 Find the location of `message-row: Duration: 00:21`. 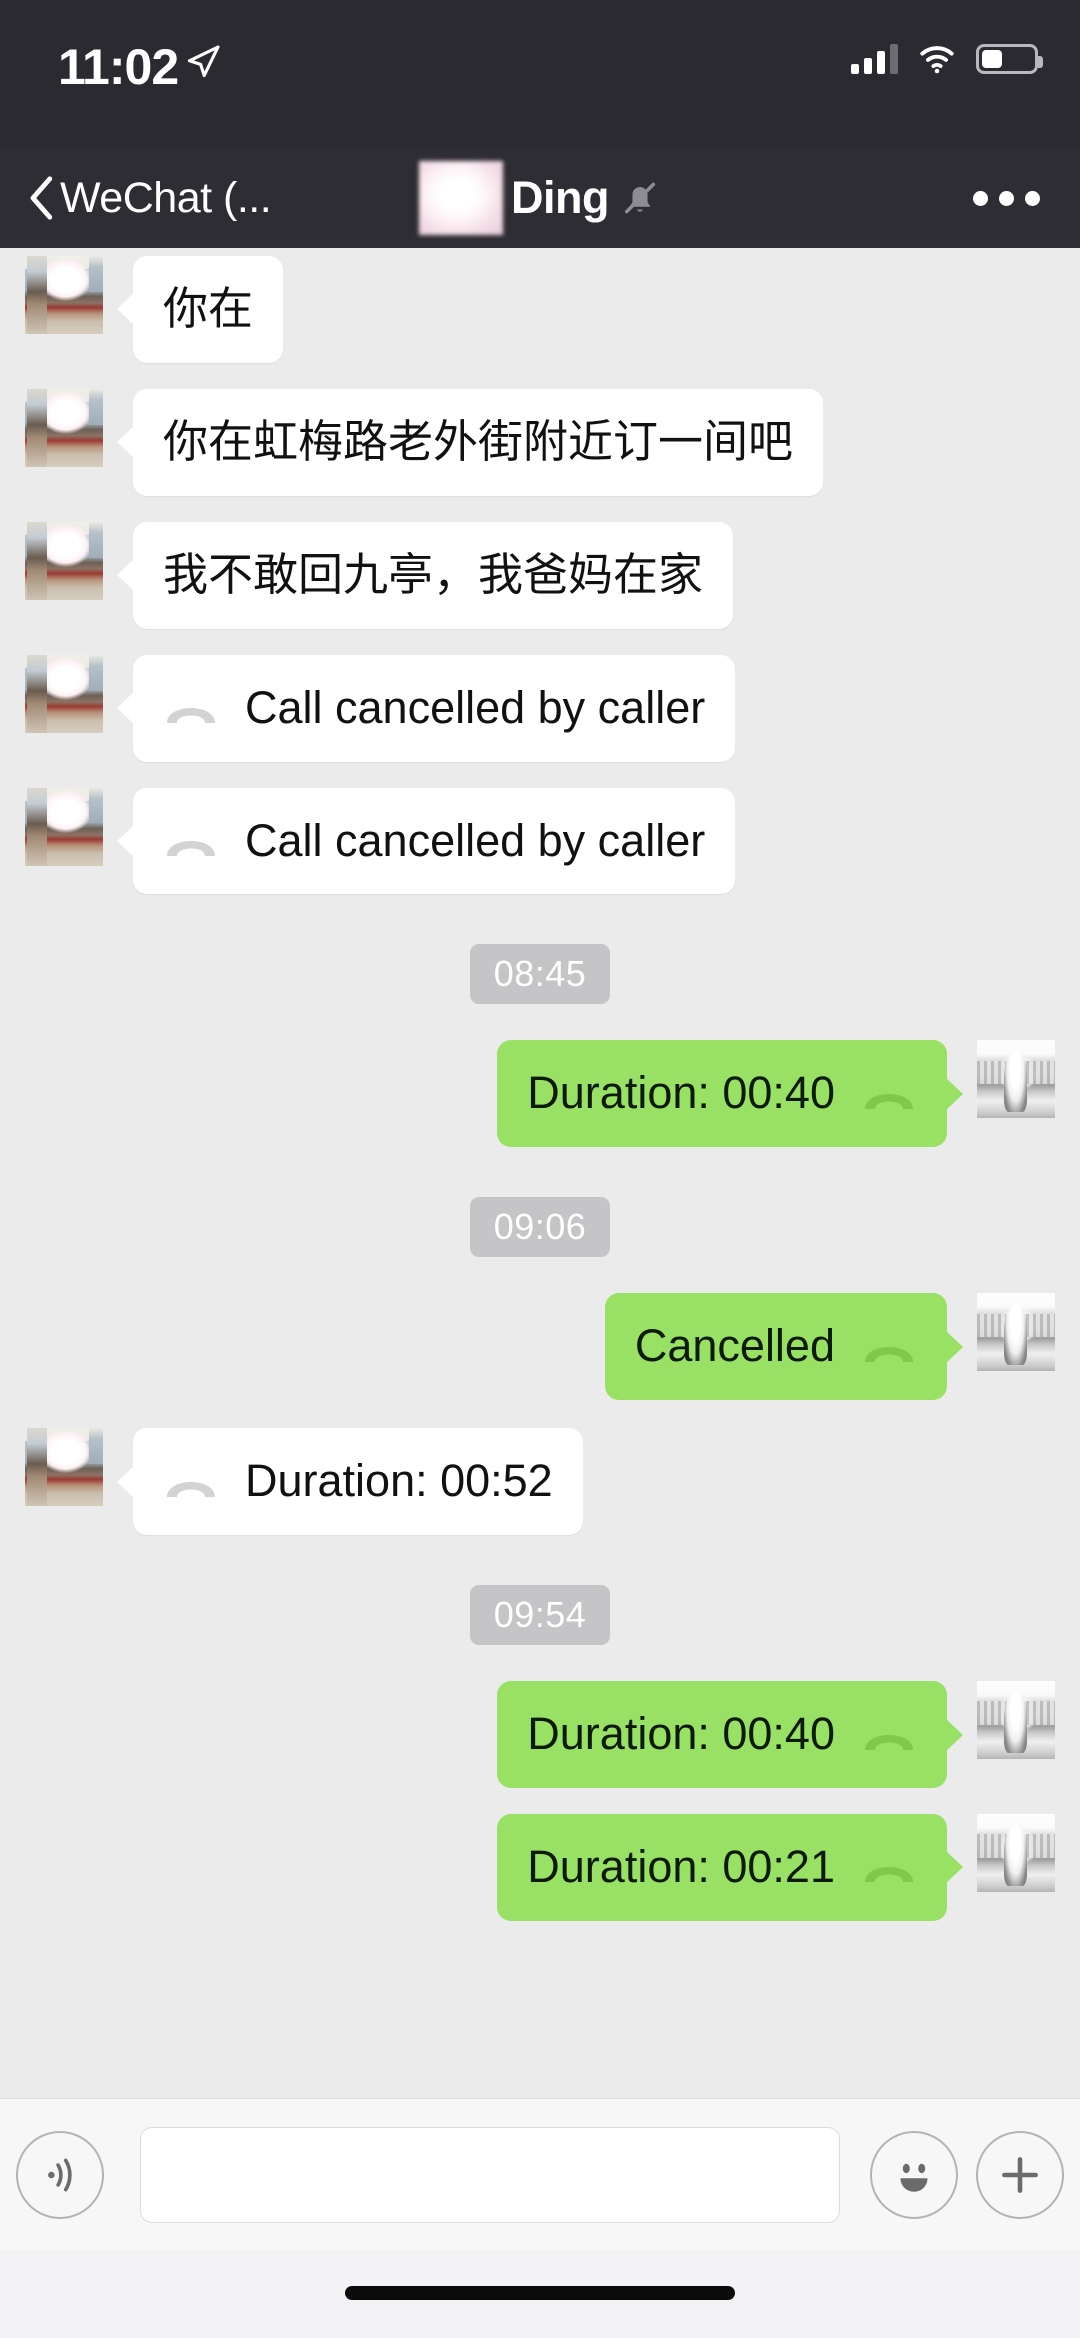

message-row: Duration: 00:21 is located at coordinates (540, 1867).